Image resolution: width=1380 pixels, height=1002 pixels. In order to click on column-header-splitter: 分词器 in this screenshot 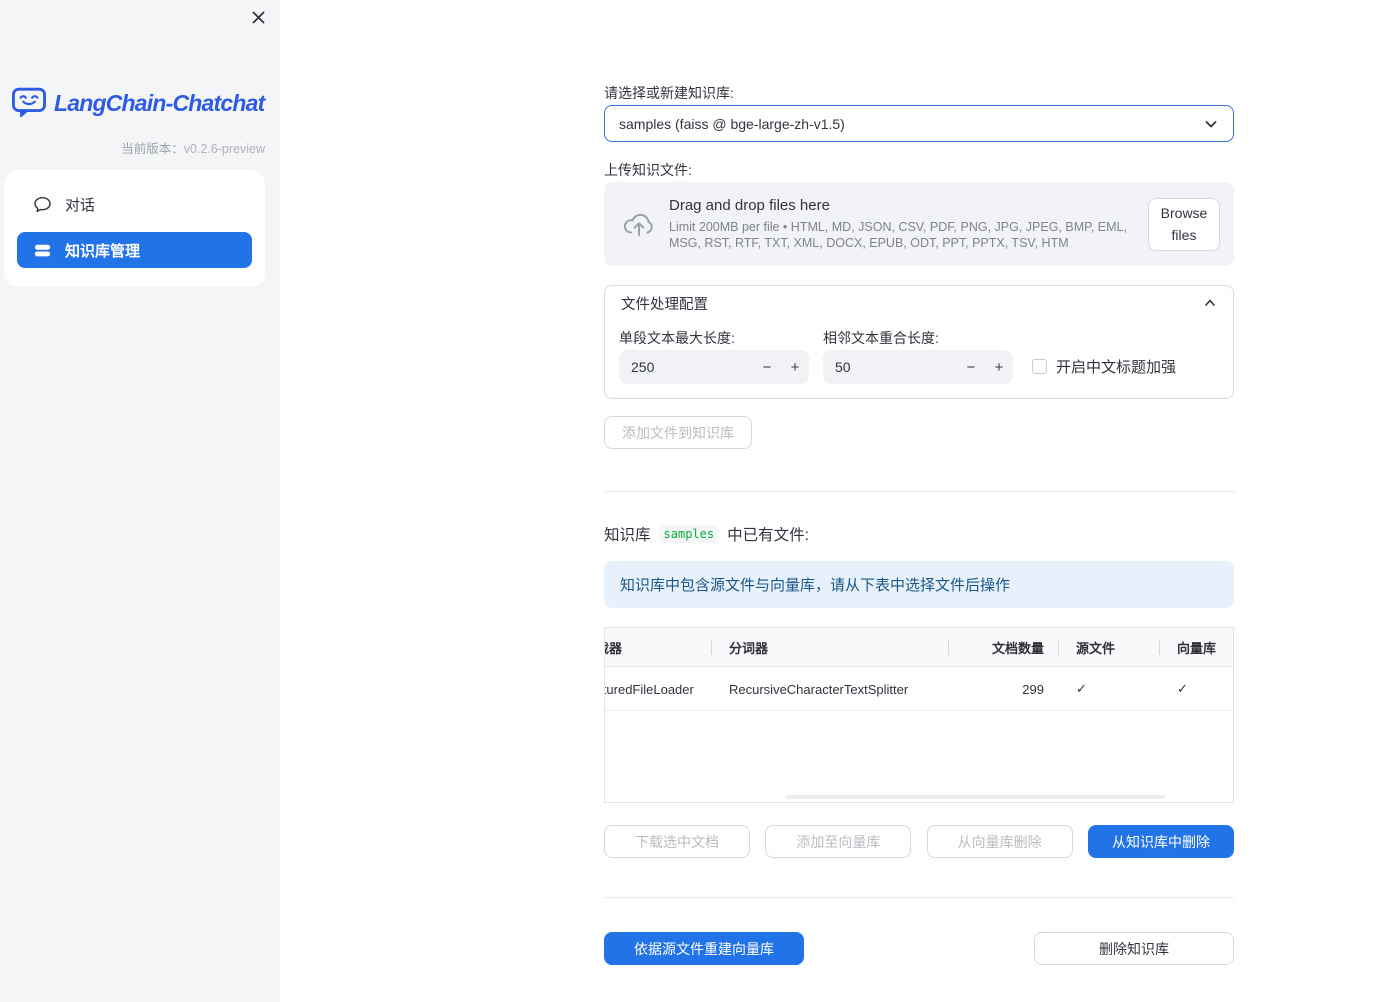, I will do `click(829, 647)`.